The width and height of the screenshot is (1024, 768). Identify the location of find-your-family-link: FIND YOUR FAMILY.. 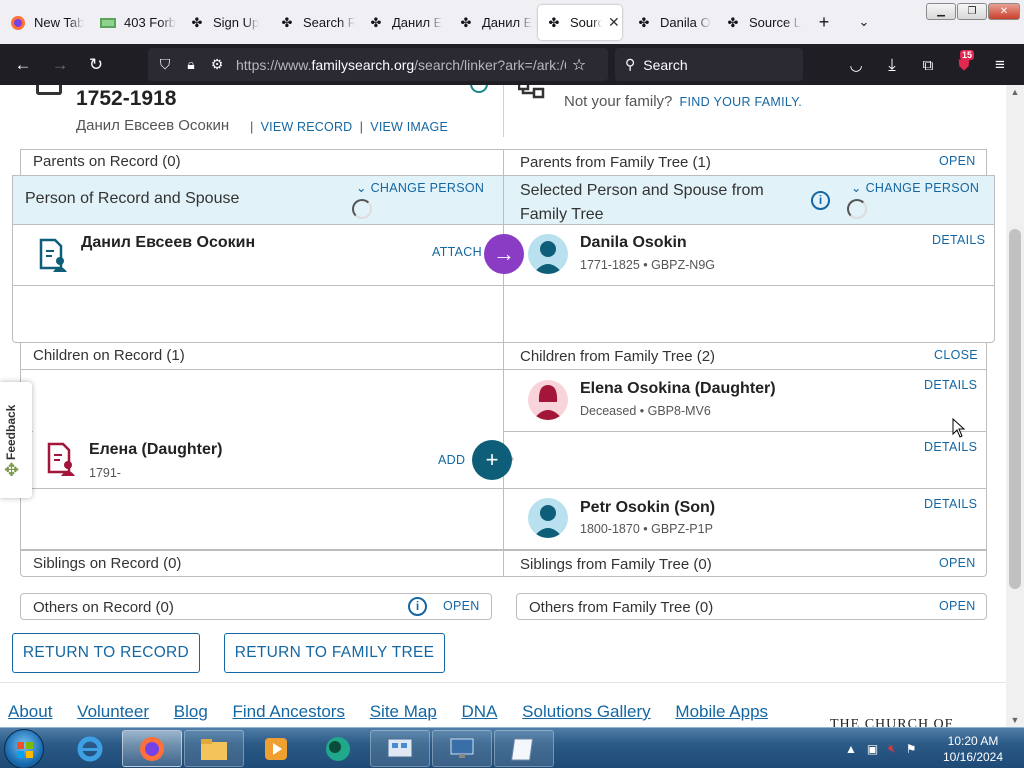
(741, 102).